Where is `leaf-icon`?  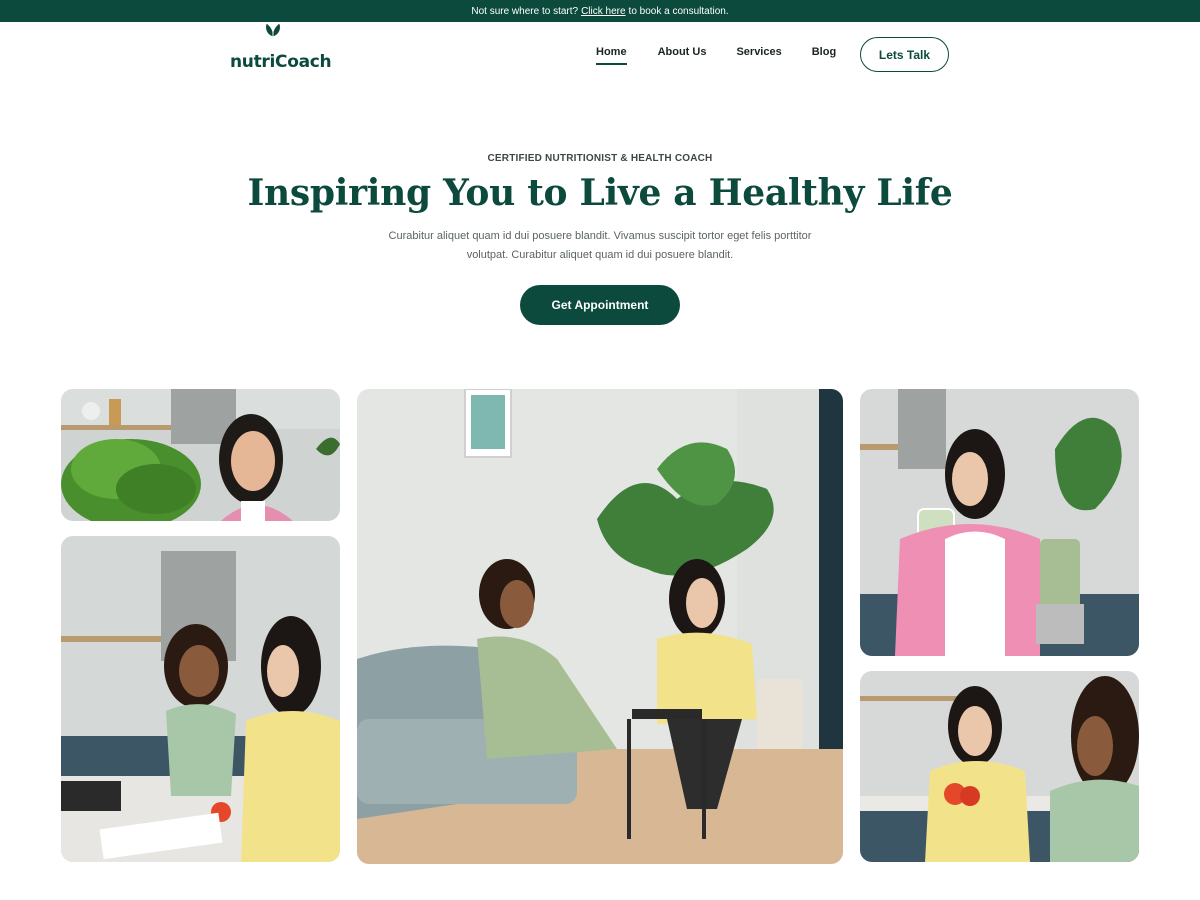
leaf-icon is located at coordinates (273, 30).